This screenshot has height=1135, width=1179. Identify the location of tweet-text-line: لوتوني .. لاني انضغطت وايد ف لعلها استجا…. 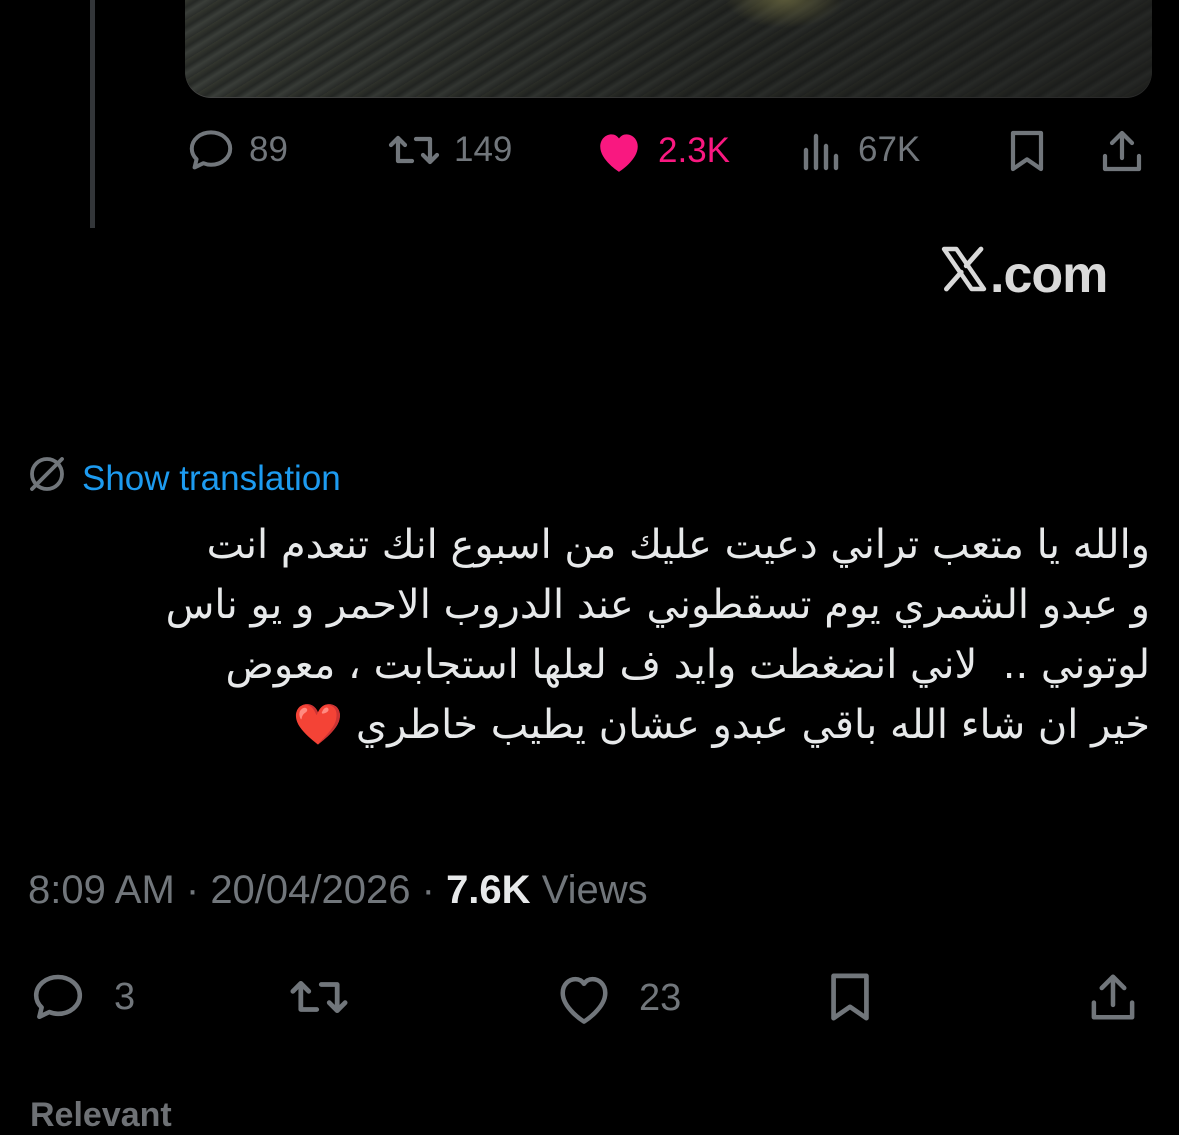
(687, 665).